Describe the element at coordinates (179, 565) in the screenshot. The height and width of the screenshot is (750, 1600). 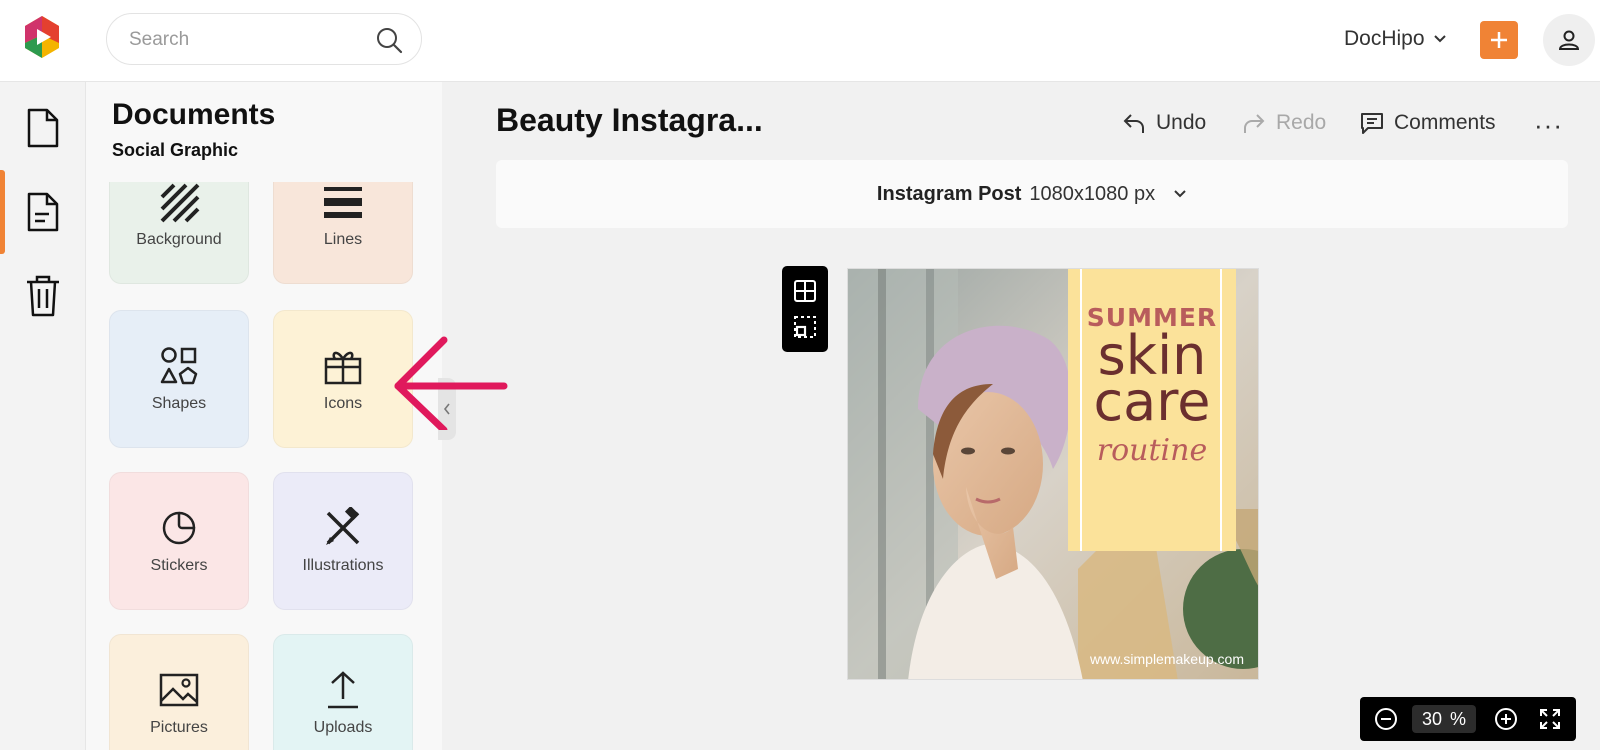
I see `tile-label: Stickers` at that location.